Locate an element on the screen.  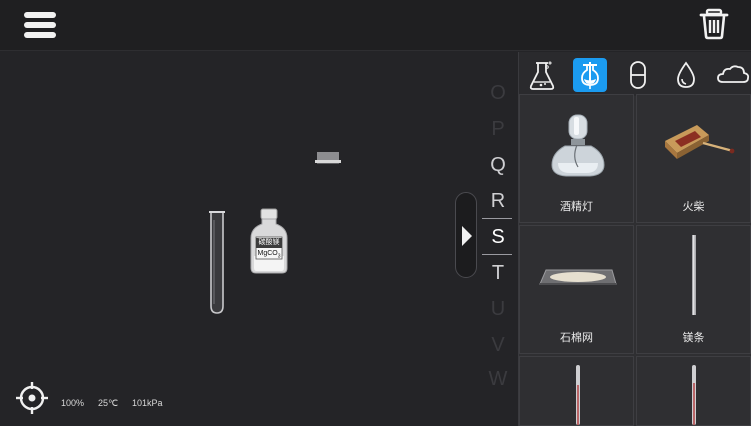
equipment-tile-asbestos-gauze: 石棉网 is located at coordinates (576, 289).